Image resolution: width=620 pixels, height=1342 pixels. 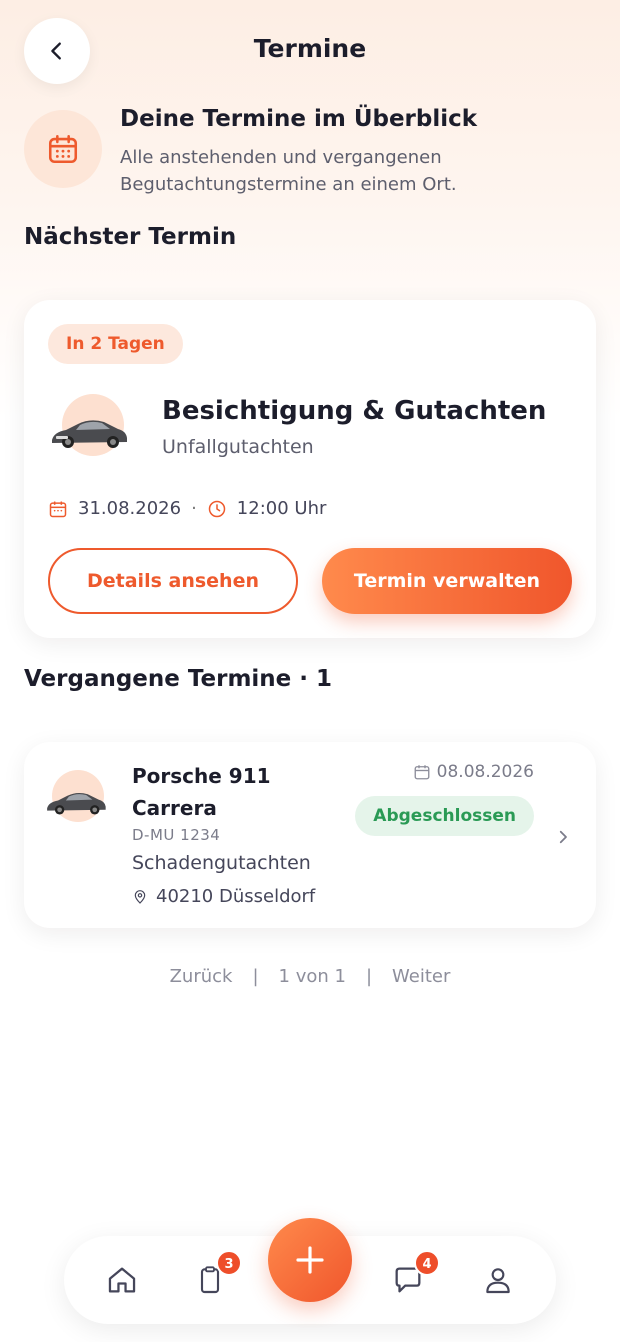 What do you see at coordinates (310, 48) in the screenshot?
I see `page-title: Termine` at bounding box center [310, 48].